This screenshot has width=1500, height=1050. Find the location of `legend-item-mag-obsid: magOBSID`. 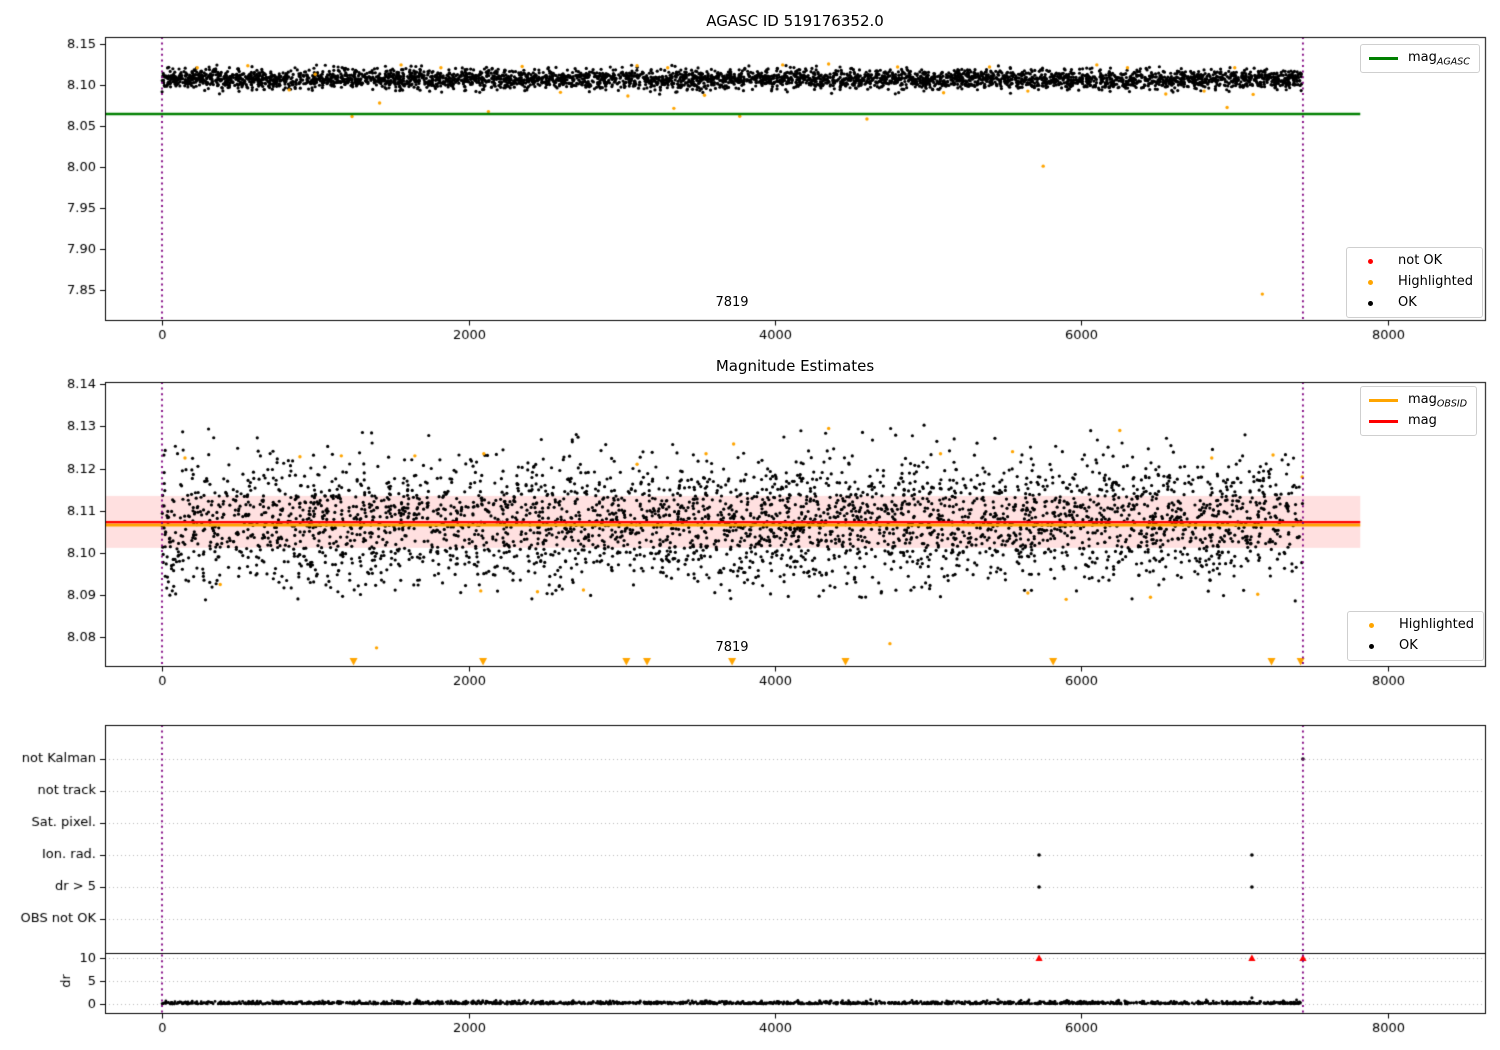

legend-item-mag-obsid: magOBSID is located at coordinates (1417, 400).